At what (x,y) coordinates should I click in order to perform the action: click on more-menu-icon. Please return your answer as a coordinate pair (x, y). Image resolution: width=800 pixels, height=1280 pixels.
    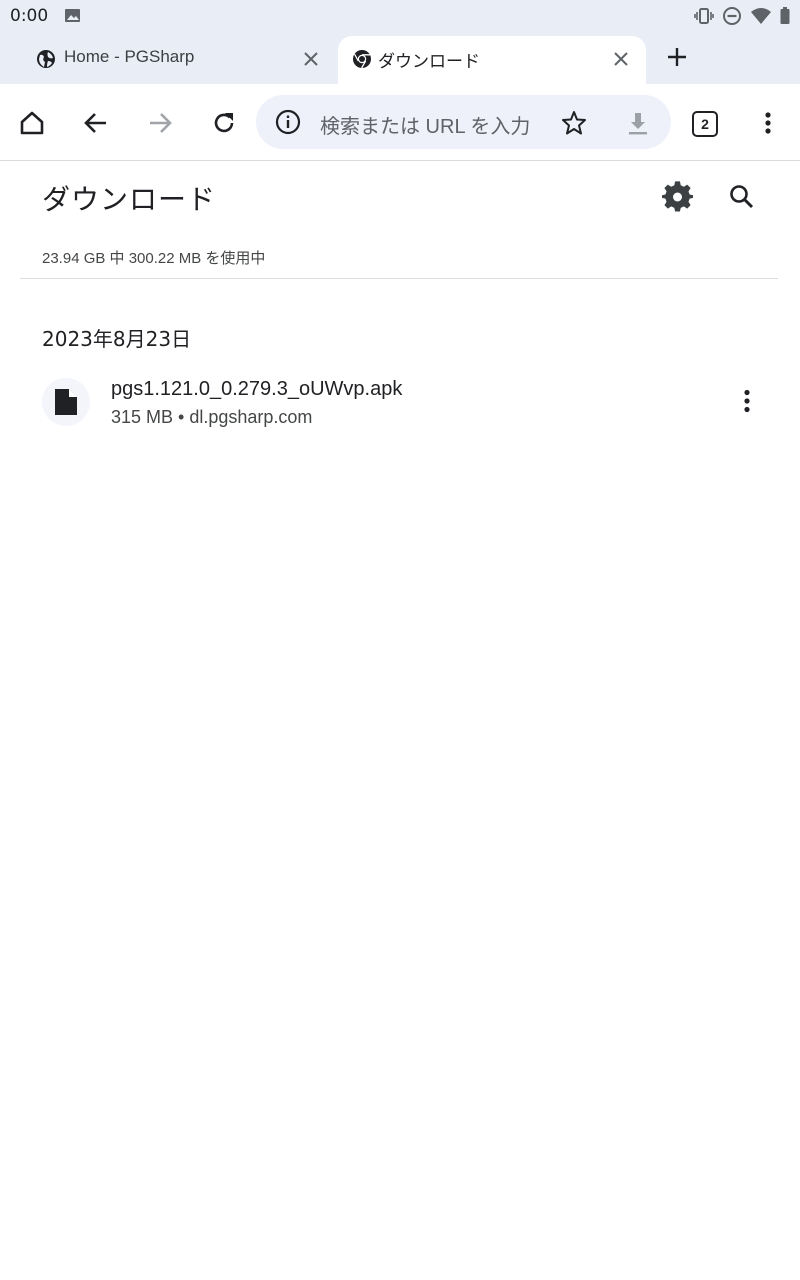
    Looking at the image, I should click on (768, 123).